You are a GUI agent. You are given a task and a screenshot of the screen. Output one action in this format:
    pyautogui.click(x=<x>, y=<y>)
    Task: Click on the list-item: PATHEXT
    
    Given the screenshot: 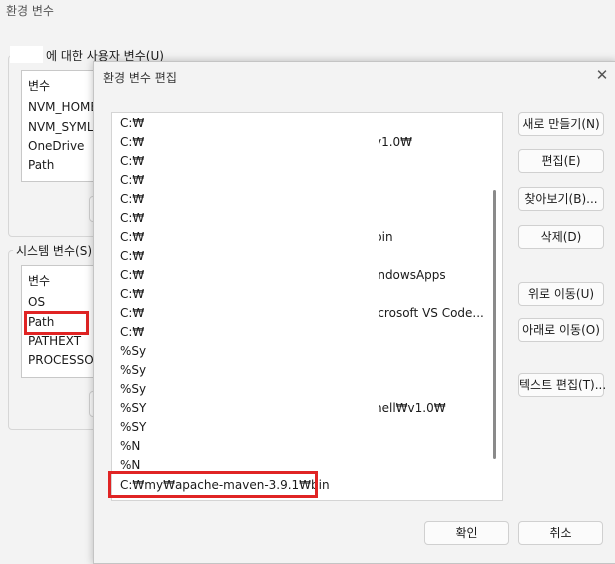 What is the action you would take?
    pyautogui.click(x=54, y=341)
    